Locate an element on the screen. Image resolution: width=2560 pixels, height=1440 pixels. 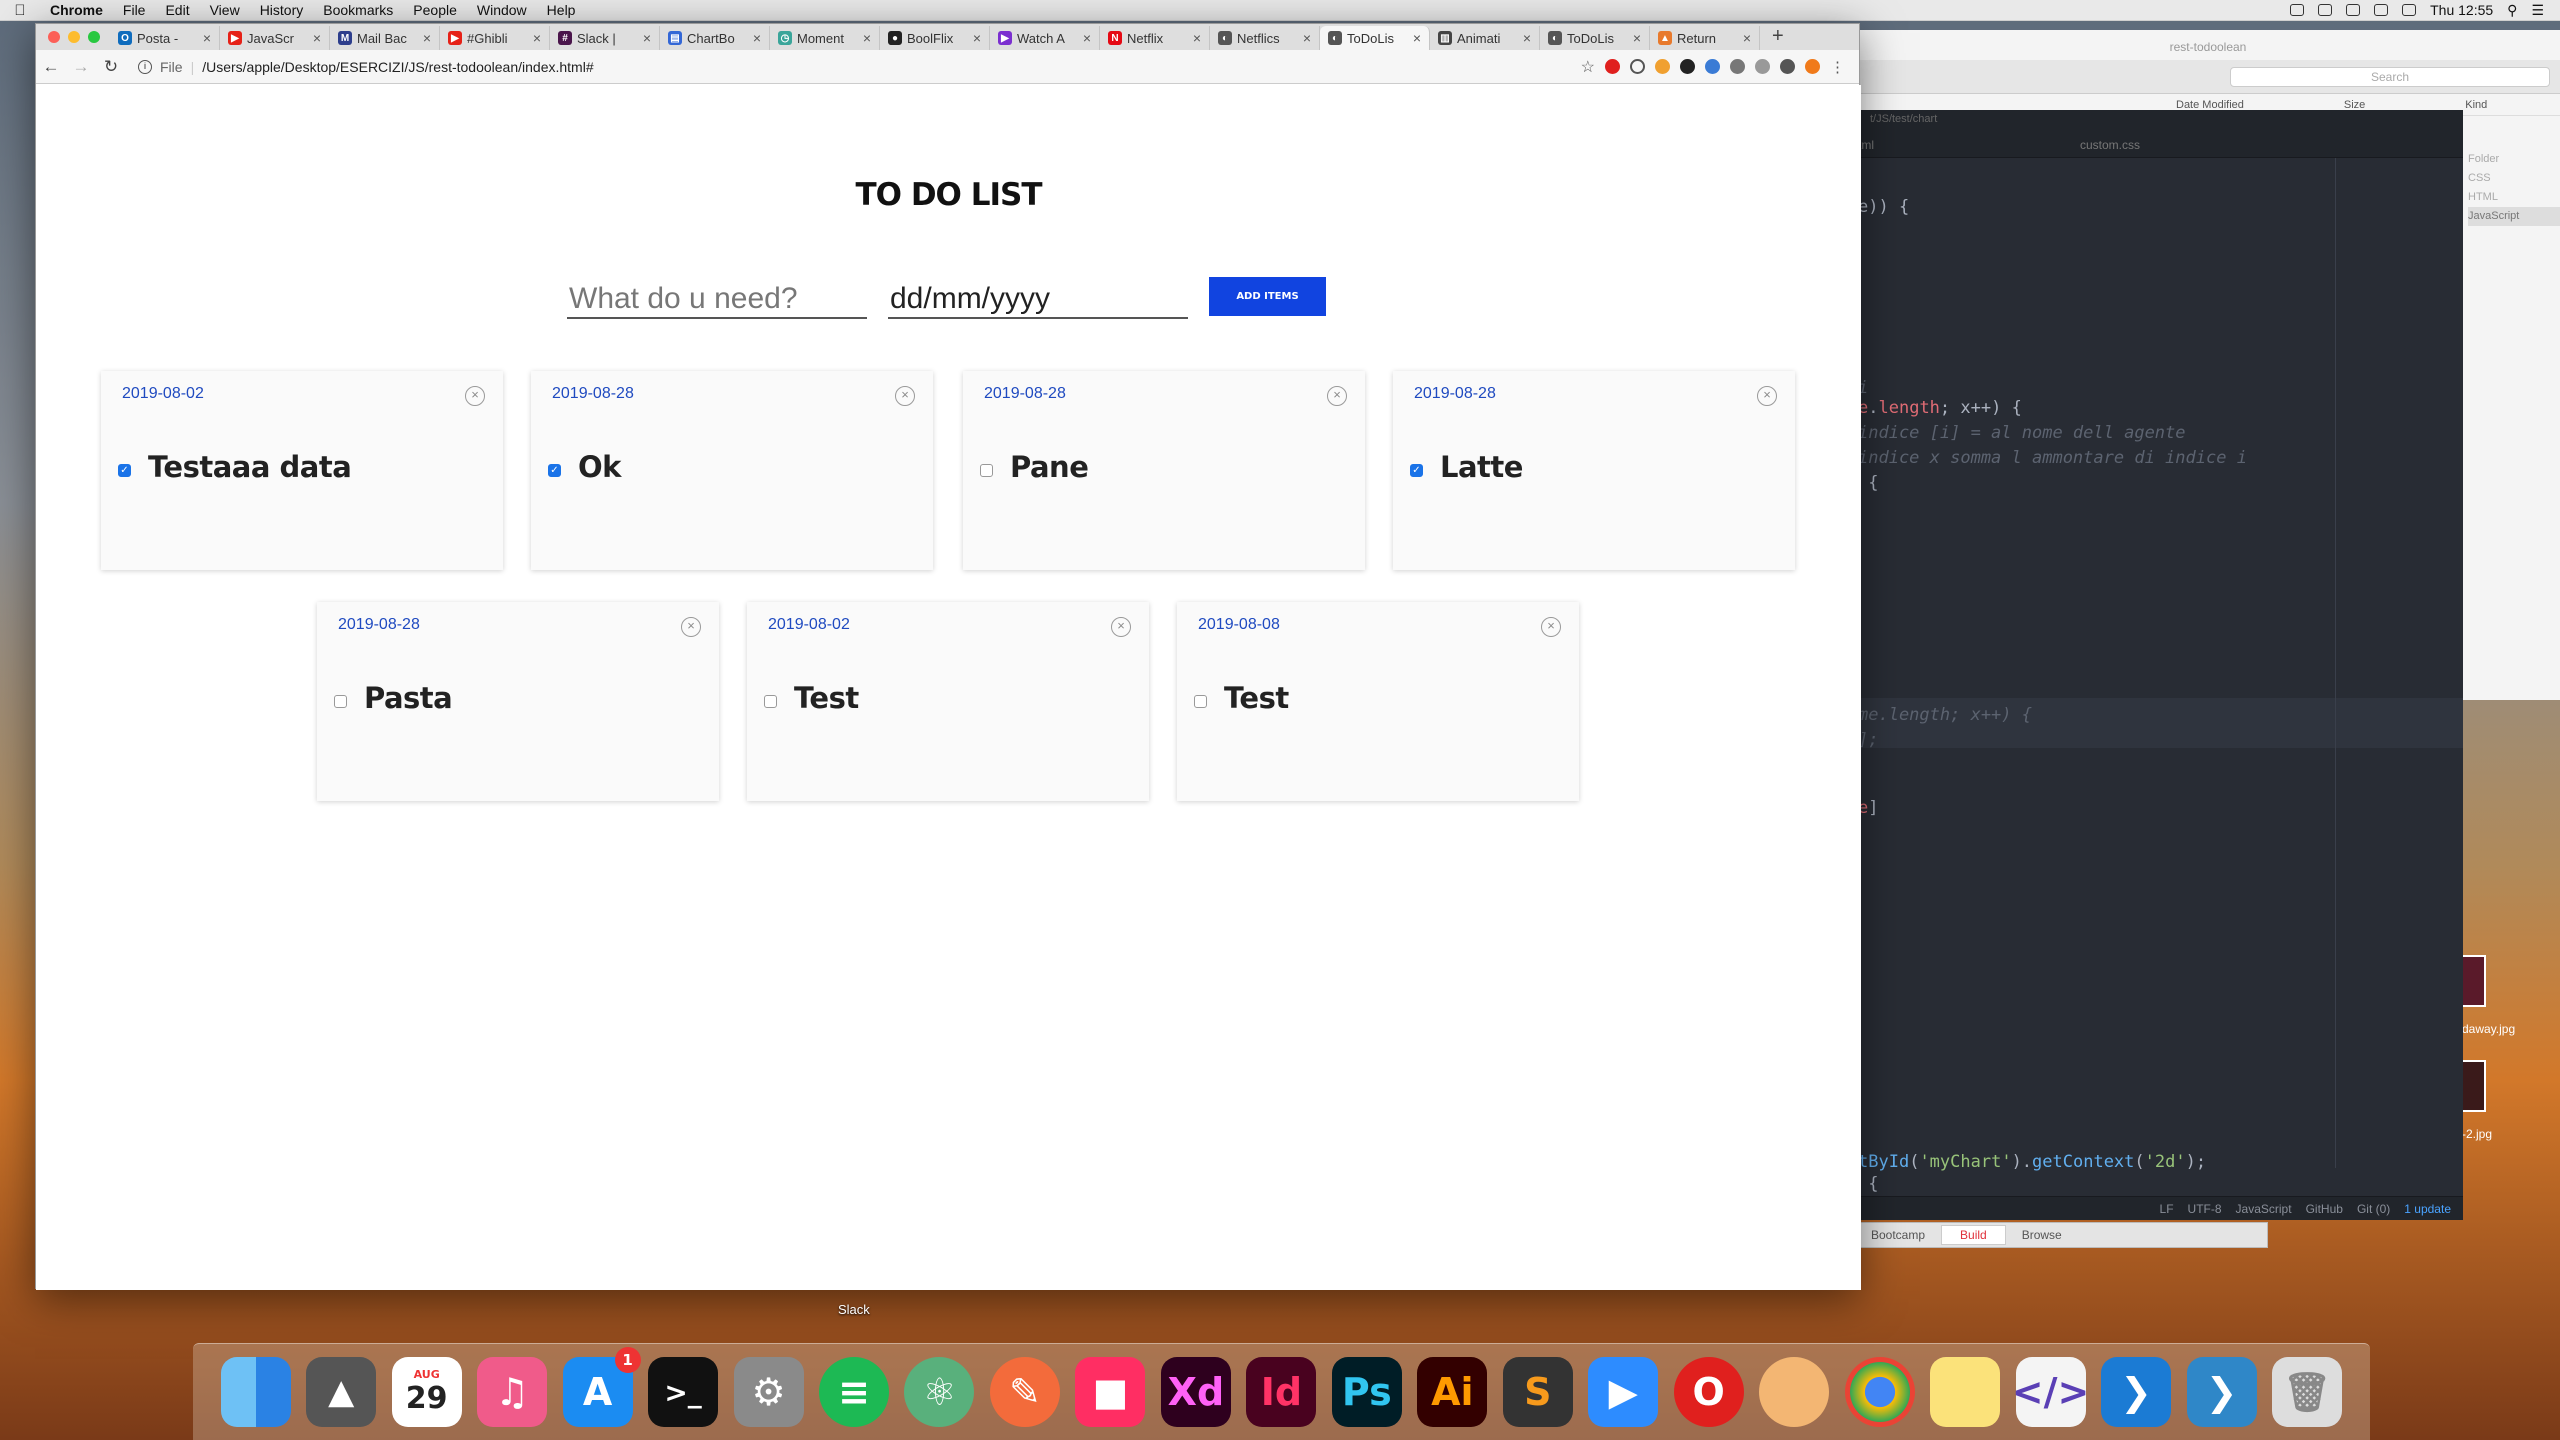
code-line: e] is located at coordinates (1868, 808).